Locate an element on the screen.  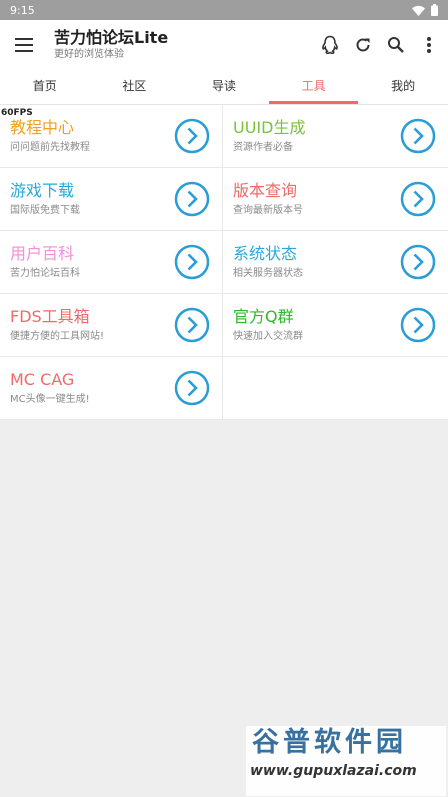
tool-subtitle: 快速加入交流群 is located at coordinates (268, 336).